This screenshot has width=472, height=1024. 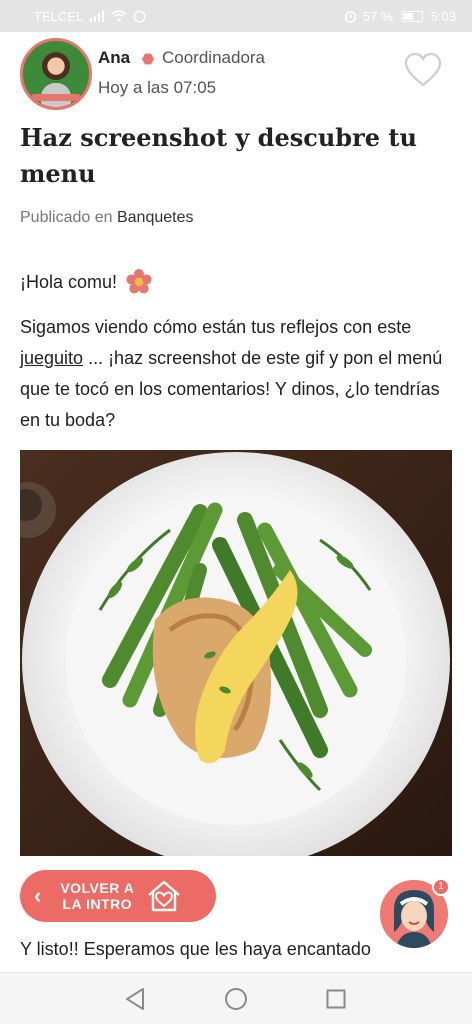 What do you see at coordinates (97, 16) in the screenshot?
I see `signal-icon` at bounding box center [97, 16].